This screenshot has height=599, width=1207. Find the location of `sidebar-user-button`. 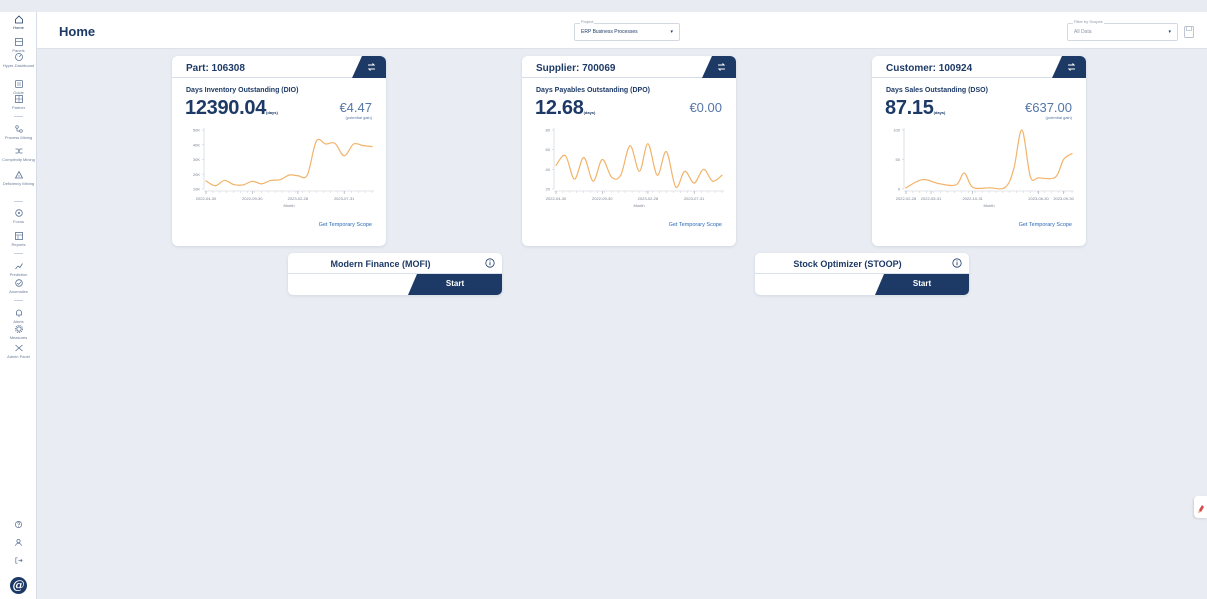

sidebar-user-button is located at coordinates (18, 542).